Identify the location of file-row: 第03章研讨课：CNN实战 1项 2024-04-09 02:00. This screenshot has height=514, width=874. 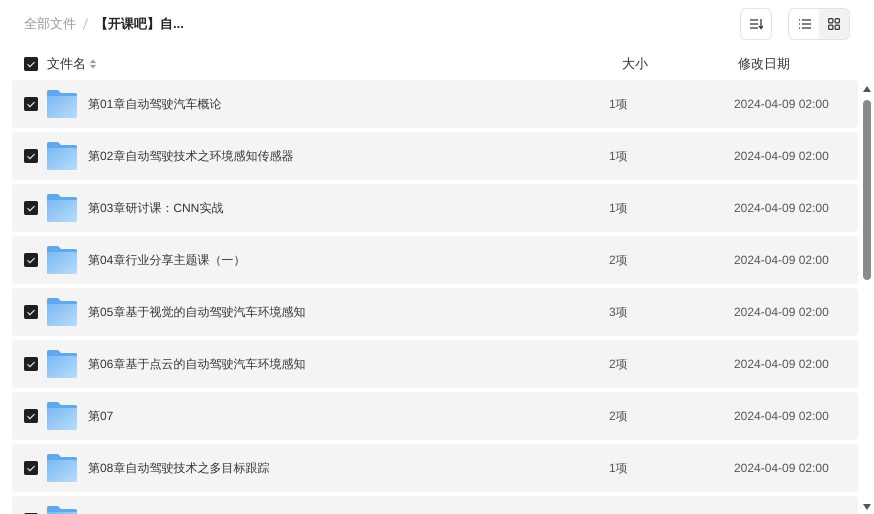
(435, 208).